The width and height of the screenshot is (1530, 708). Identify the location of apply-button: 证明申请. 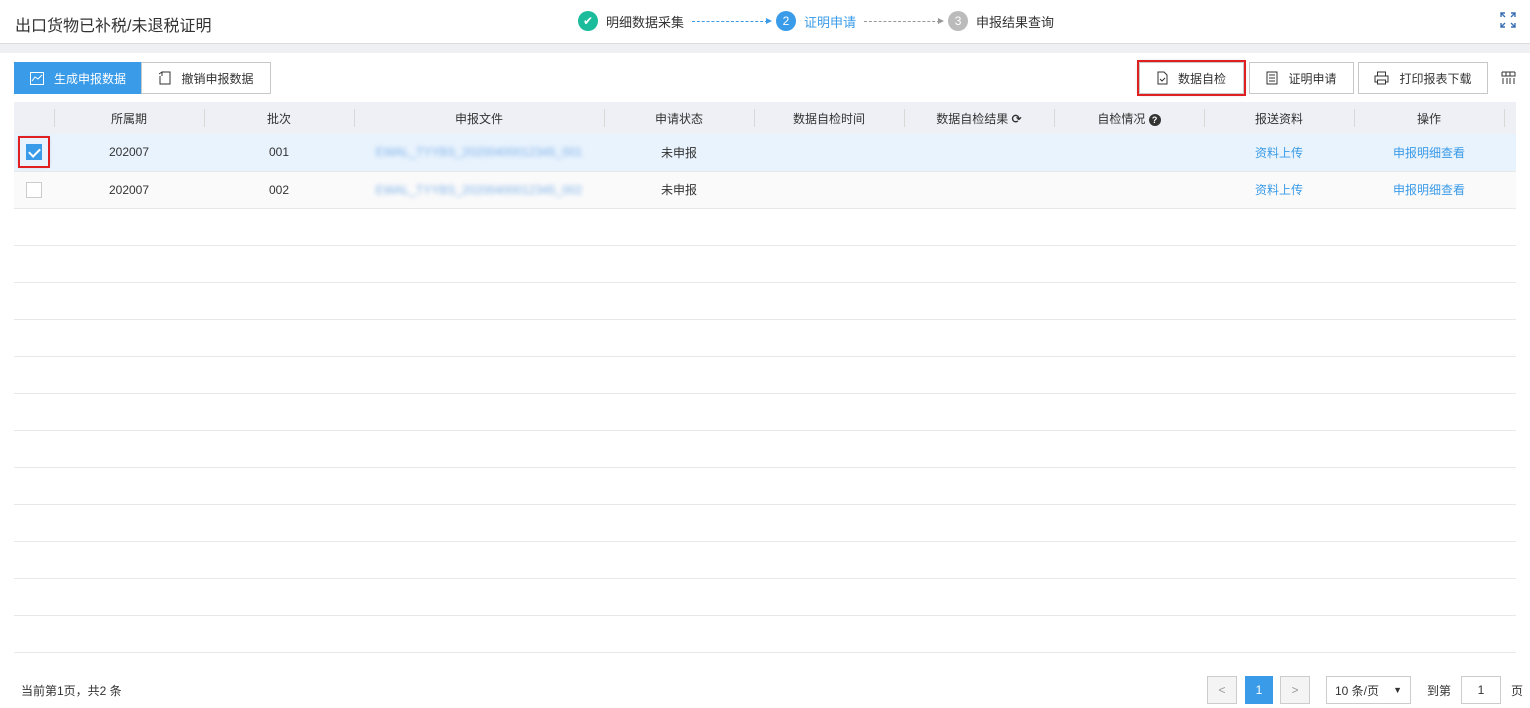
(1301, 78).